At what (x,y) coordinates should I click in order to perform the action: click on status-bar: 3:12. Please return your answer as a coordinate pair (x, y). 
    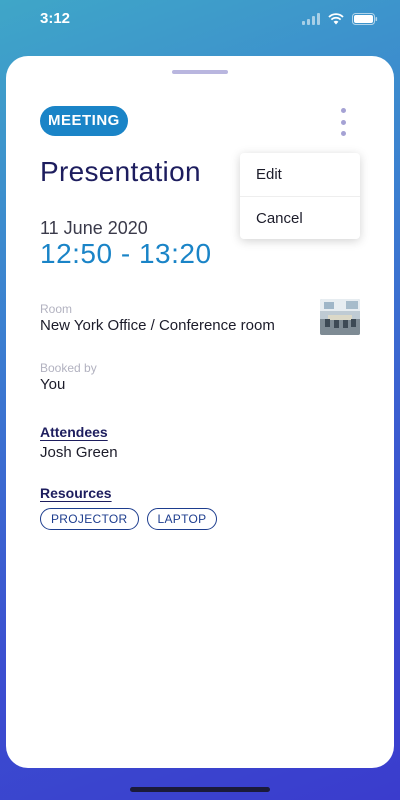
    Looking at the image, I should click on (200, 20).